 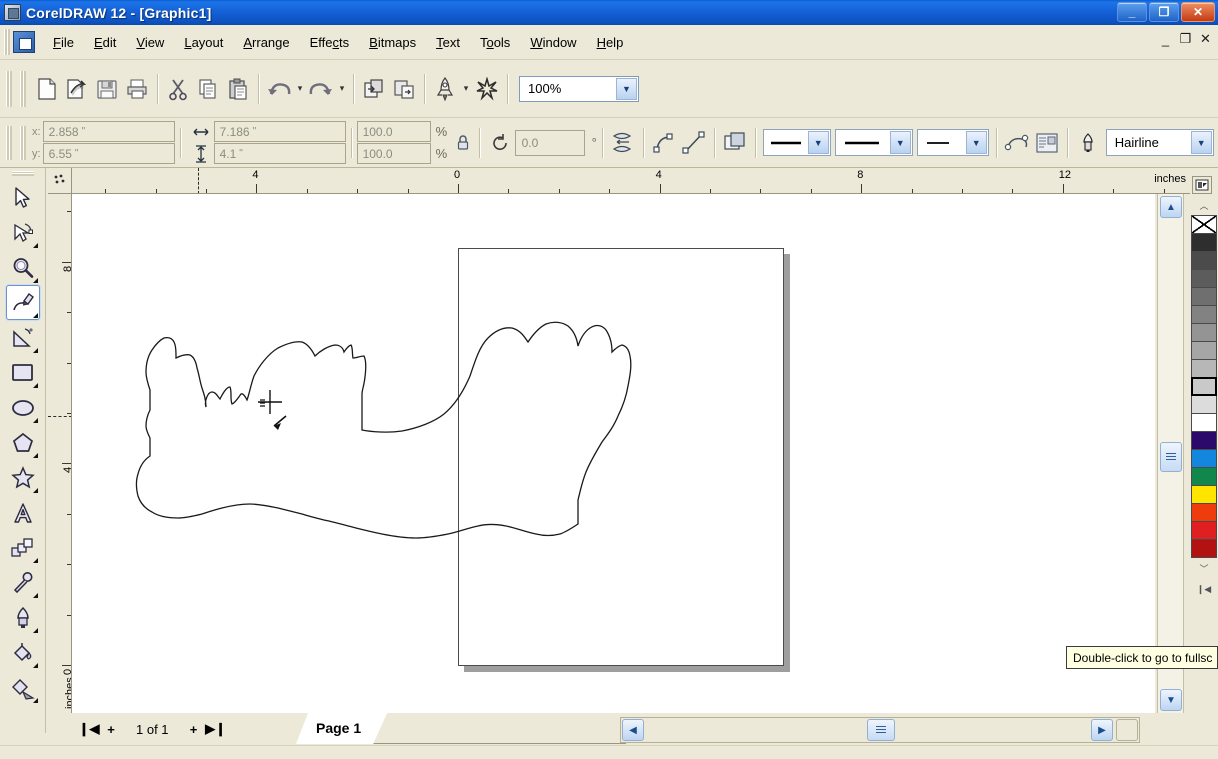 What do you see at coordinates (1204, 453) in the screenshot?
I see `color-palette: ︿ ﹀ ❙◀` at bounding box center [1204, 453].